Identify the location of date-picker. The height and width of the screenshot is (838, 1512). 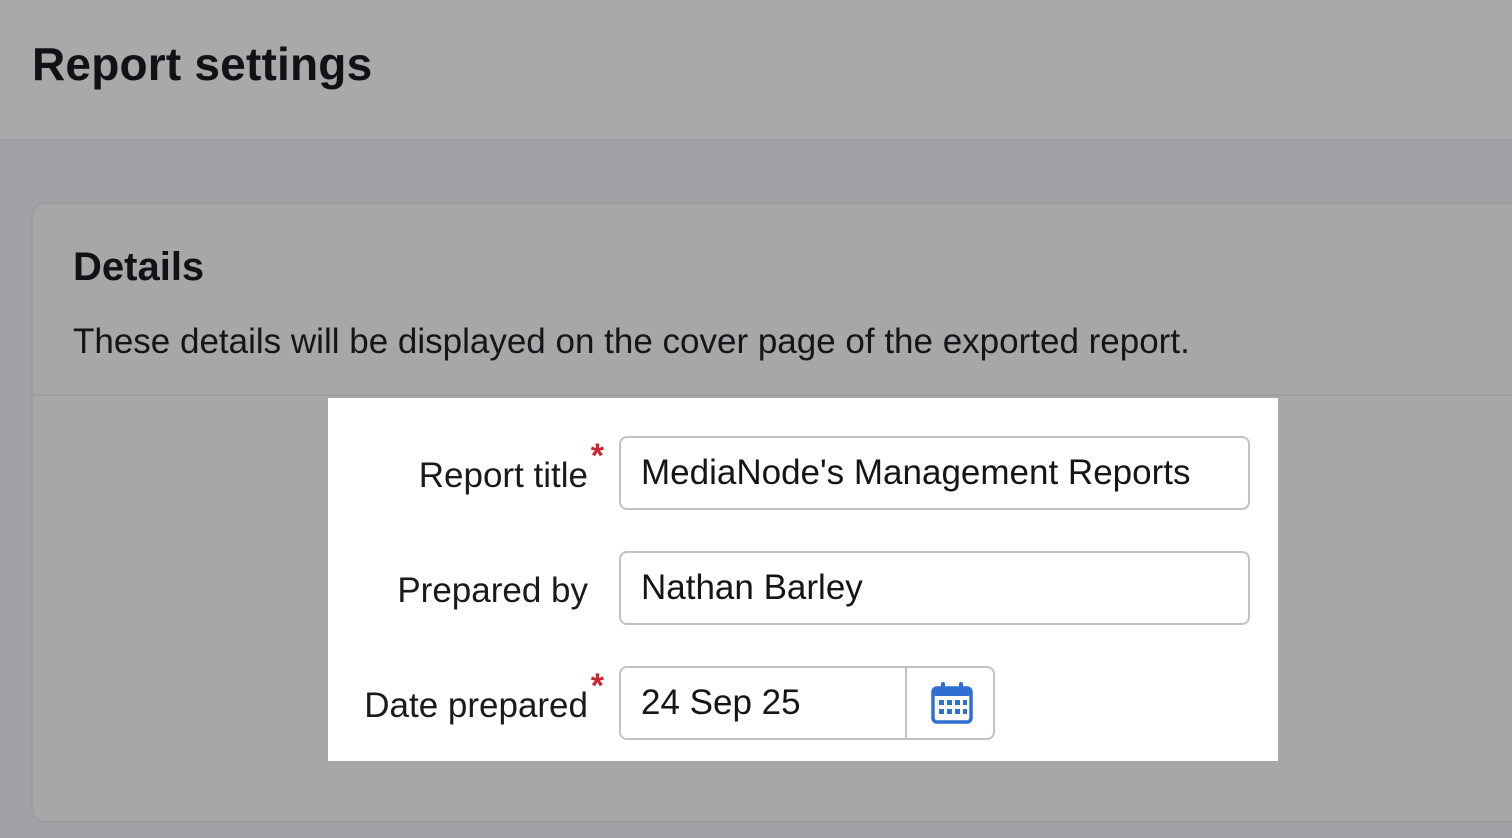
(807, 703).